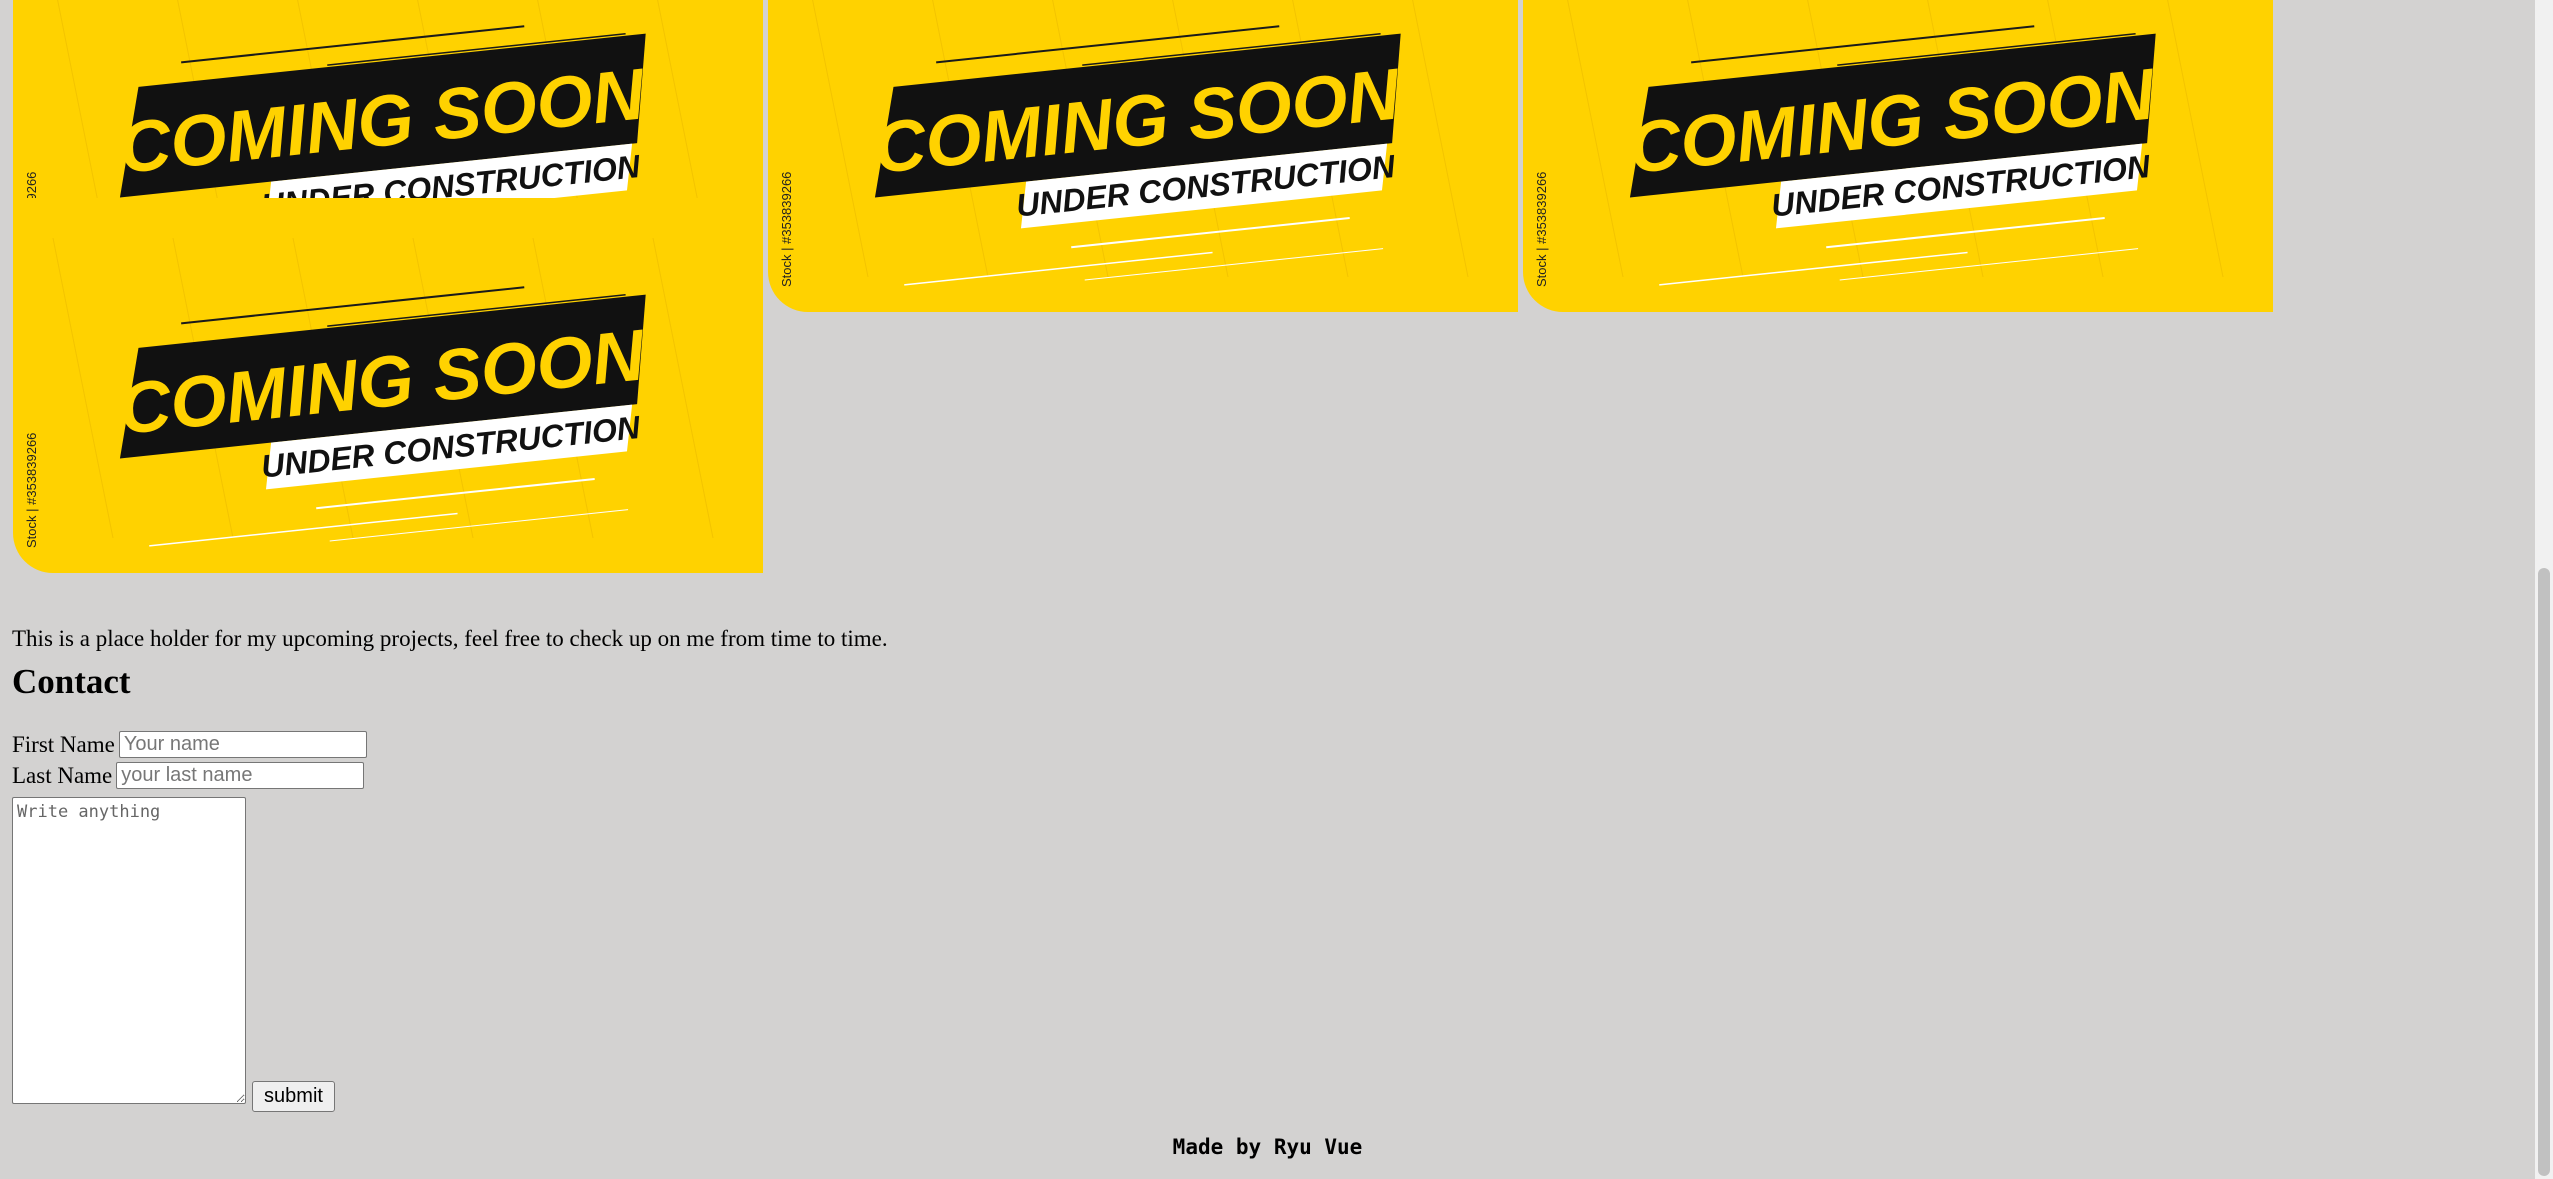 This screenshot has width=2553, height=1179. I want to click on first-name-input, so click(242, 744).